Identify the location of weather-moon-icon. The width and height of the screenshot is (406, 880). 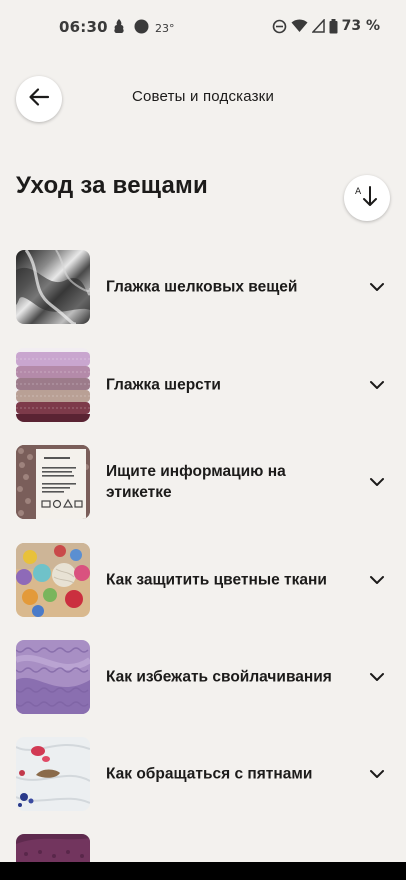
(141, 28).